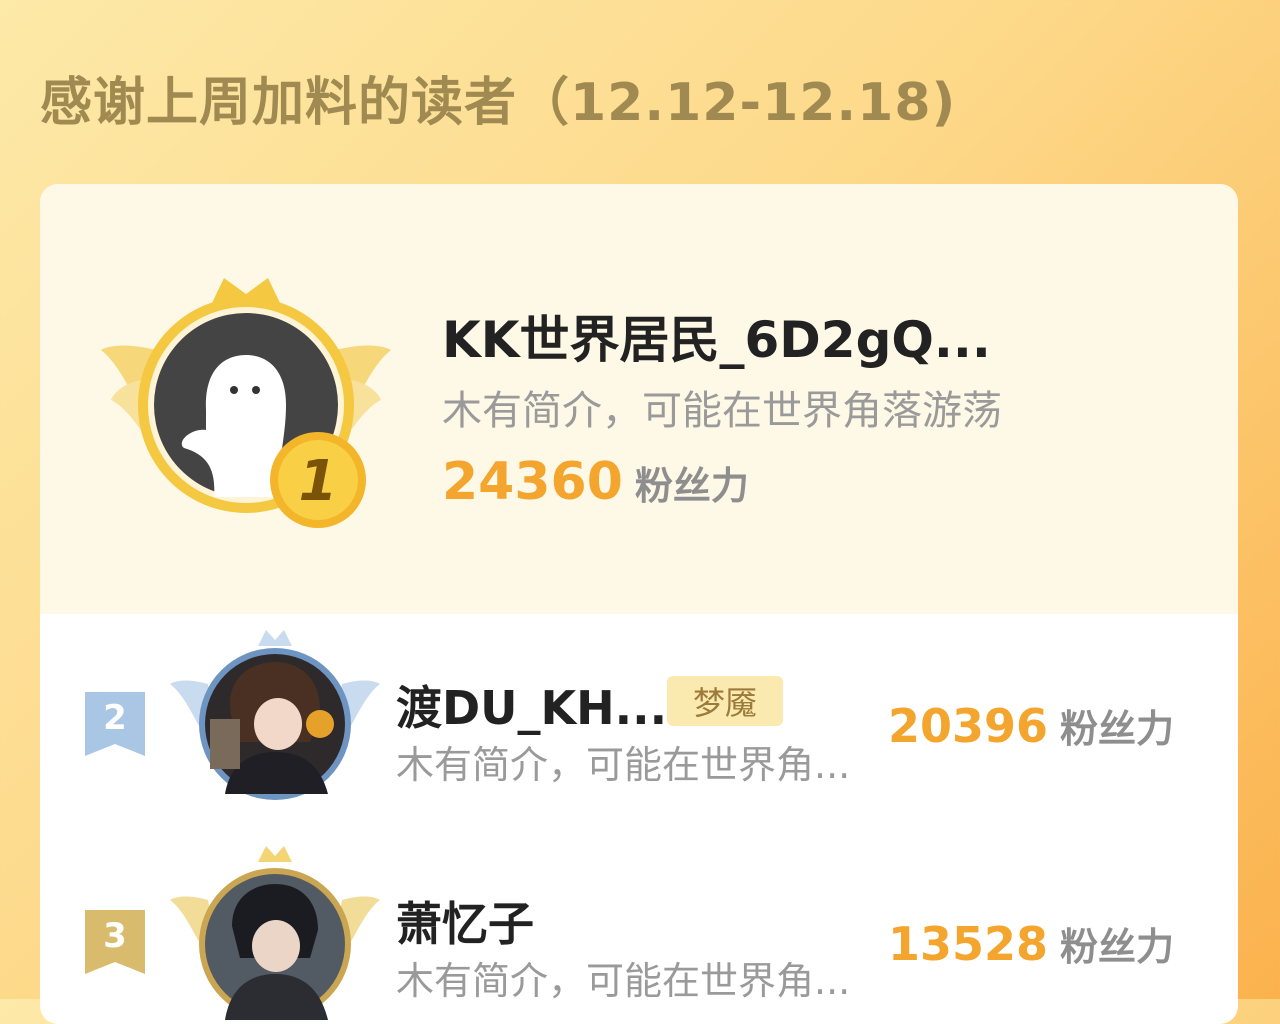  What do you see at coordinates (115, 718) in the screenshot?
I see `rank-number: 2` at bounding box center [115, 718].